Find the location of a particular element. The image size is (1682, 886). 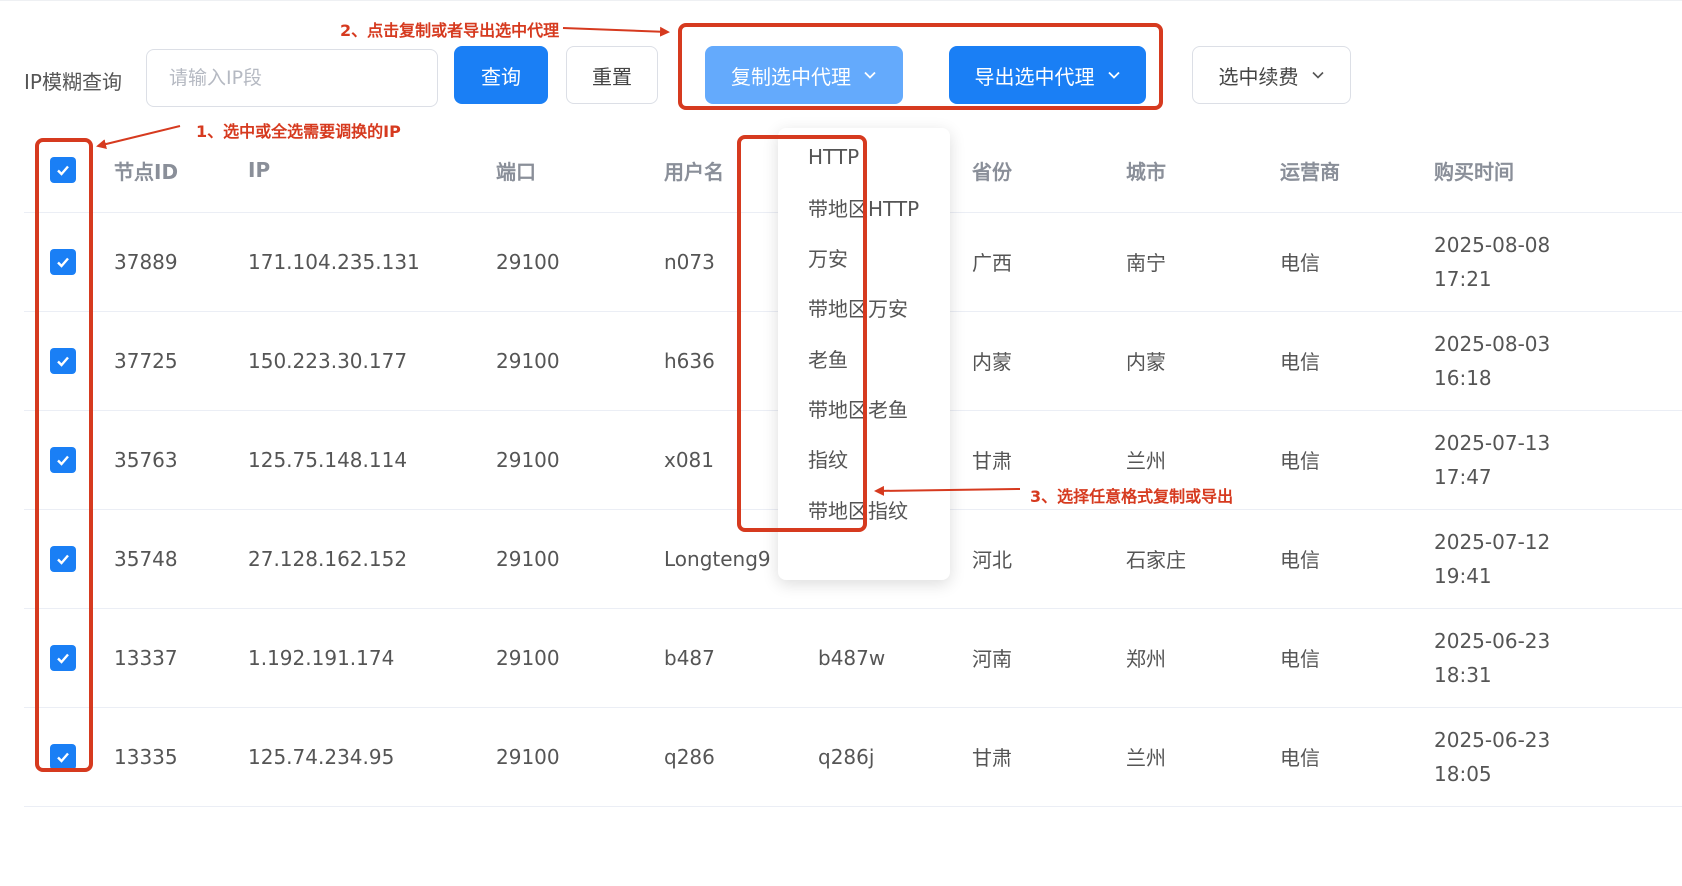

copy-selected-proxy-button: 复制选中代理 is located at coordinates (804, 75).